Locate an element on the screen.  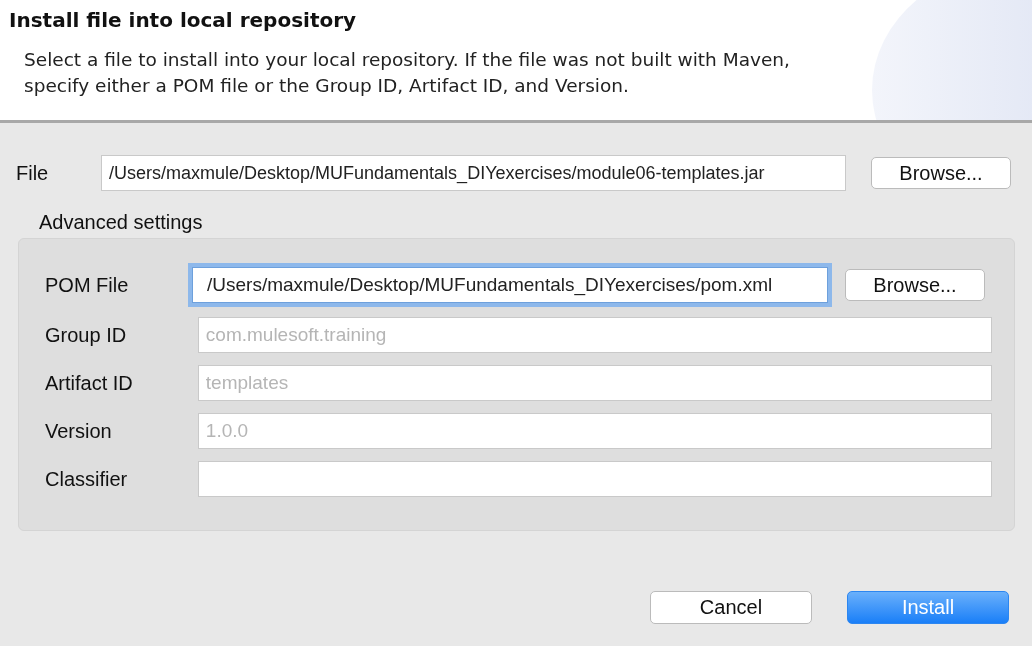
text-field: com.mulesoft.training is located at coordinates (594, 335).